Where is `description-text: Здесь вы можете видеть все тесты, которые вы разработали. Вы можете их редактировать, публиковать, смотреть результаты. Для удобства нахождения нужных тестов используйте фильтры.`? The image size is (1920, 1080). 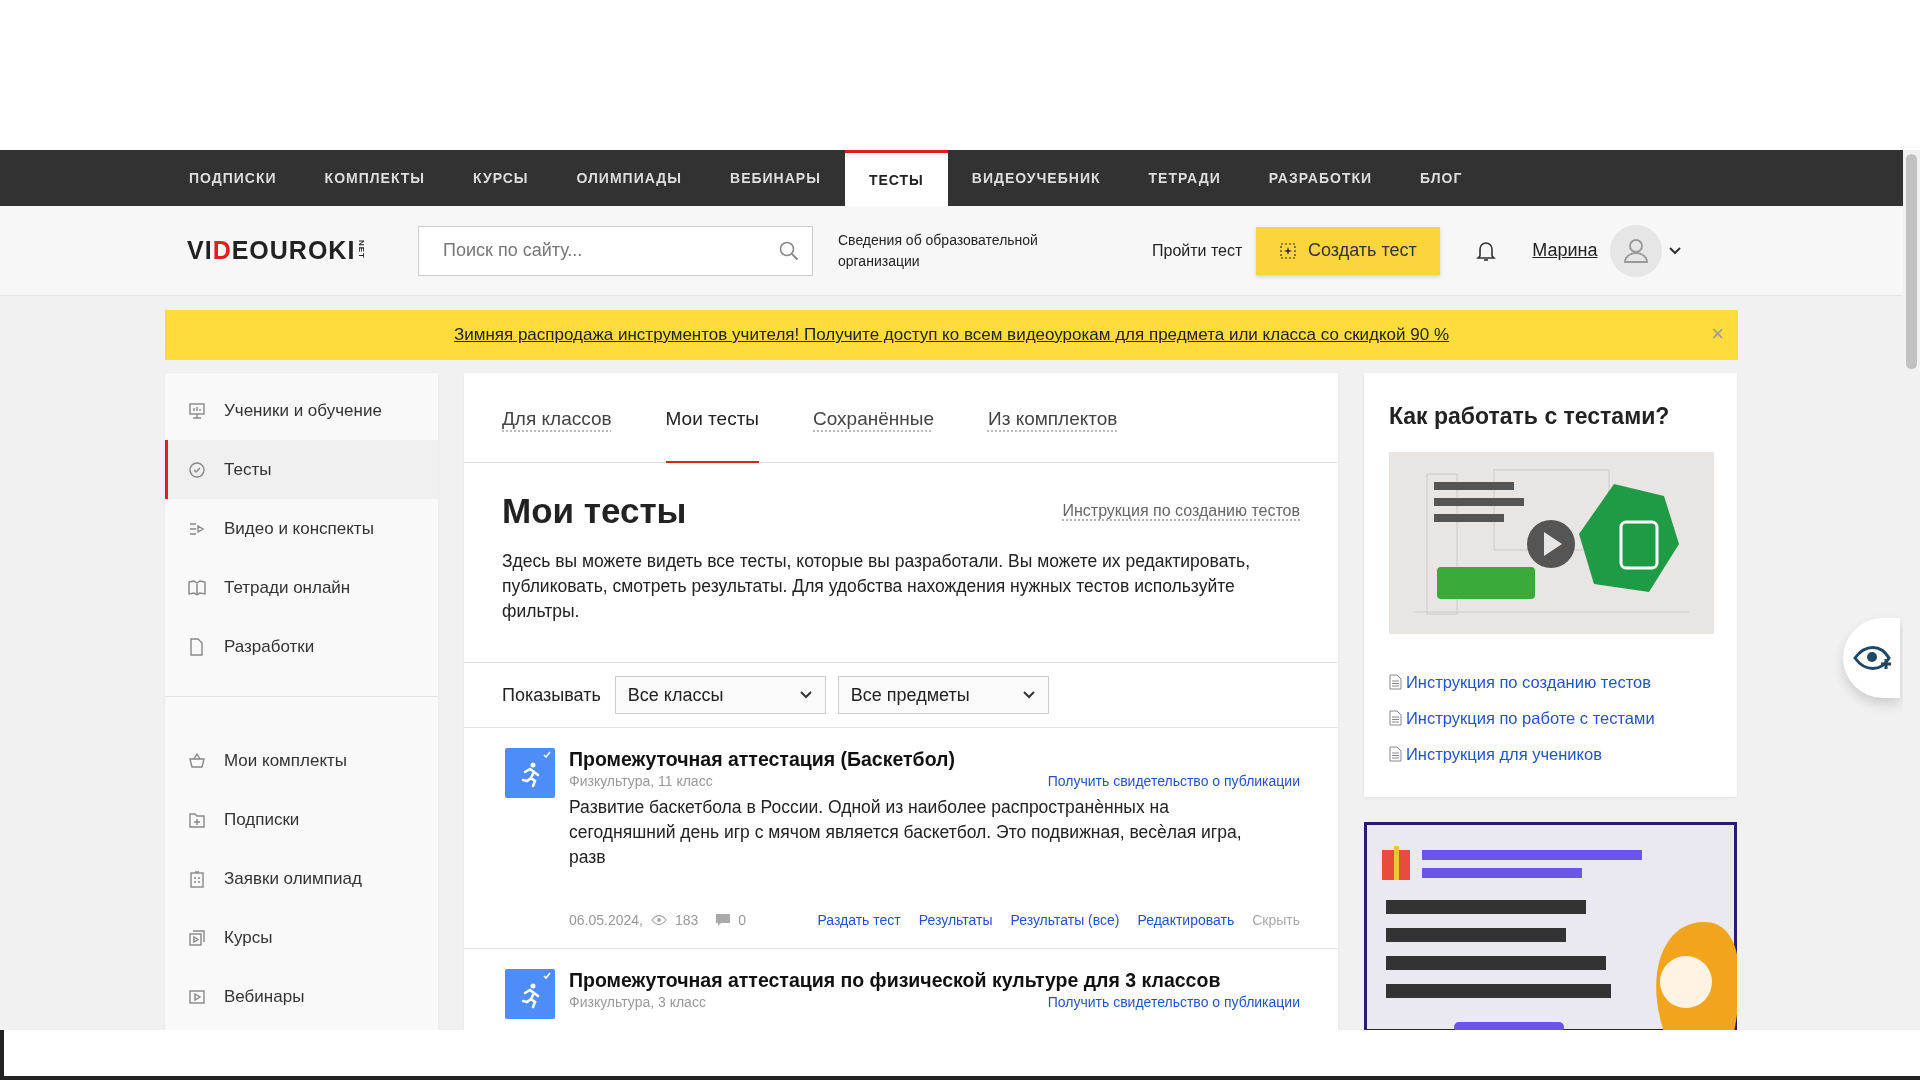 description-text: Здесь вы можете видеть все тесты, которые вы разработали. Вы можете их редактировать, публиковать, смотреть результаты. Для удобства нахождения нужных тестов используйте фильтры. is located at coordinates (876, 586).